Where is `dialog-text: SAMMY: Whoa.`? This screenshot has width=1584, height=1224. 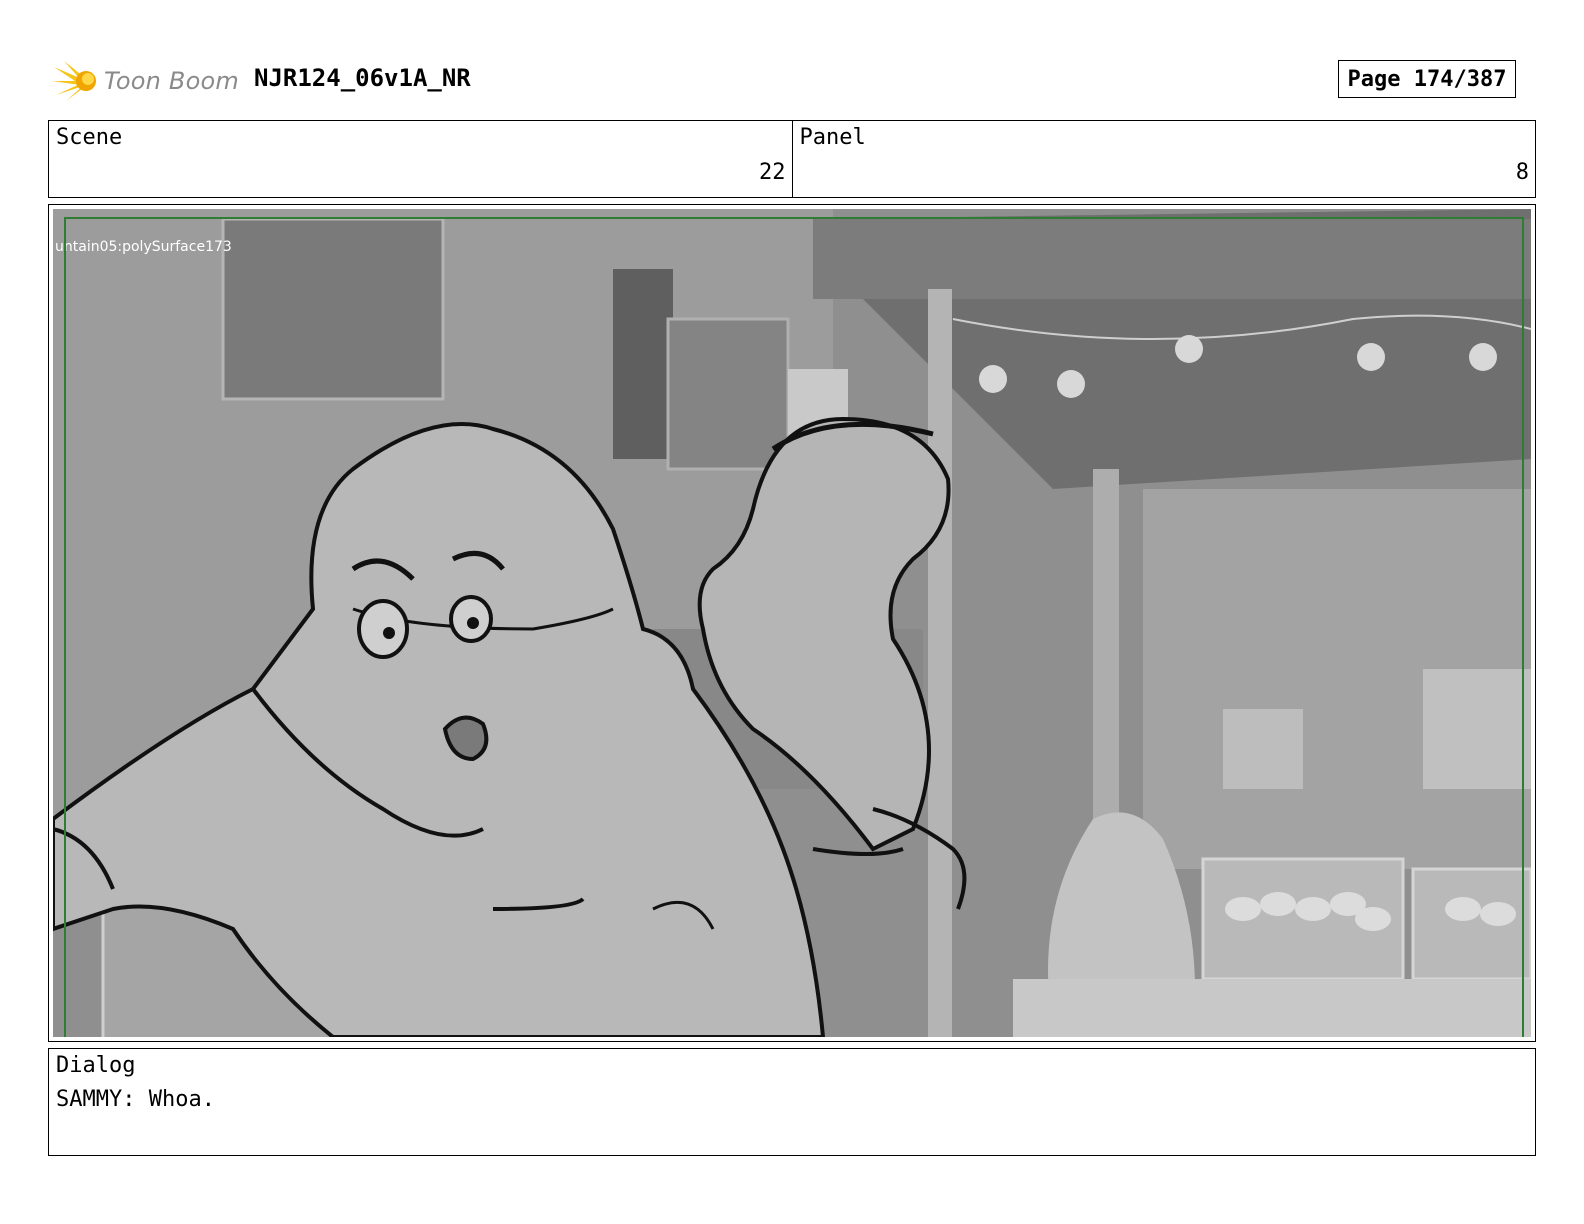 dialog-text: SAMMY: Whoa. is located at coordinates (135, 1099).